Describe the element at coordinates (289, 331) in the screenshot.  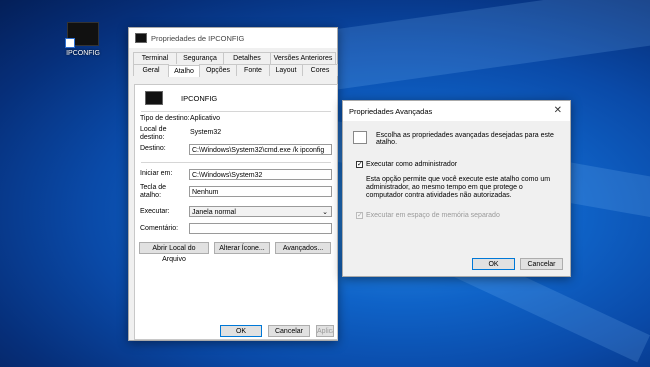
I see `cancelar-button: Cancelar` at that location.